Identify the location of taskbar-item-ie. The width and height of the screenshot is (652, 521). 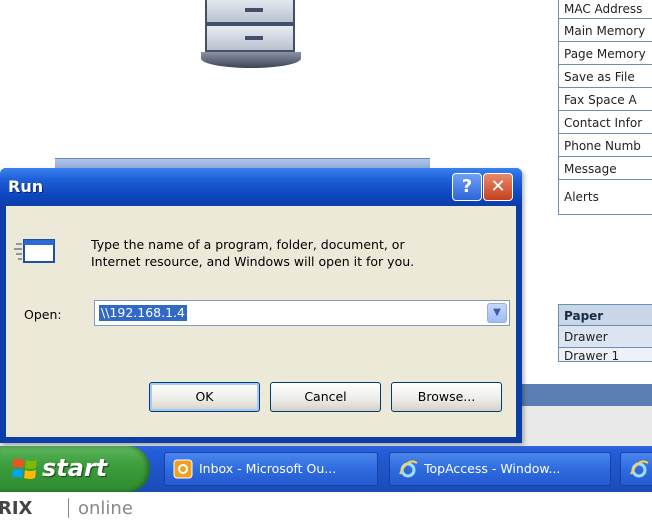
(636, 469).